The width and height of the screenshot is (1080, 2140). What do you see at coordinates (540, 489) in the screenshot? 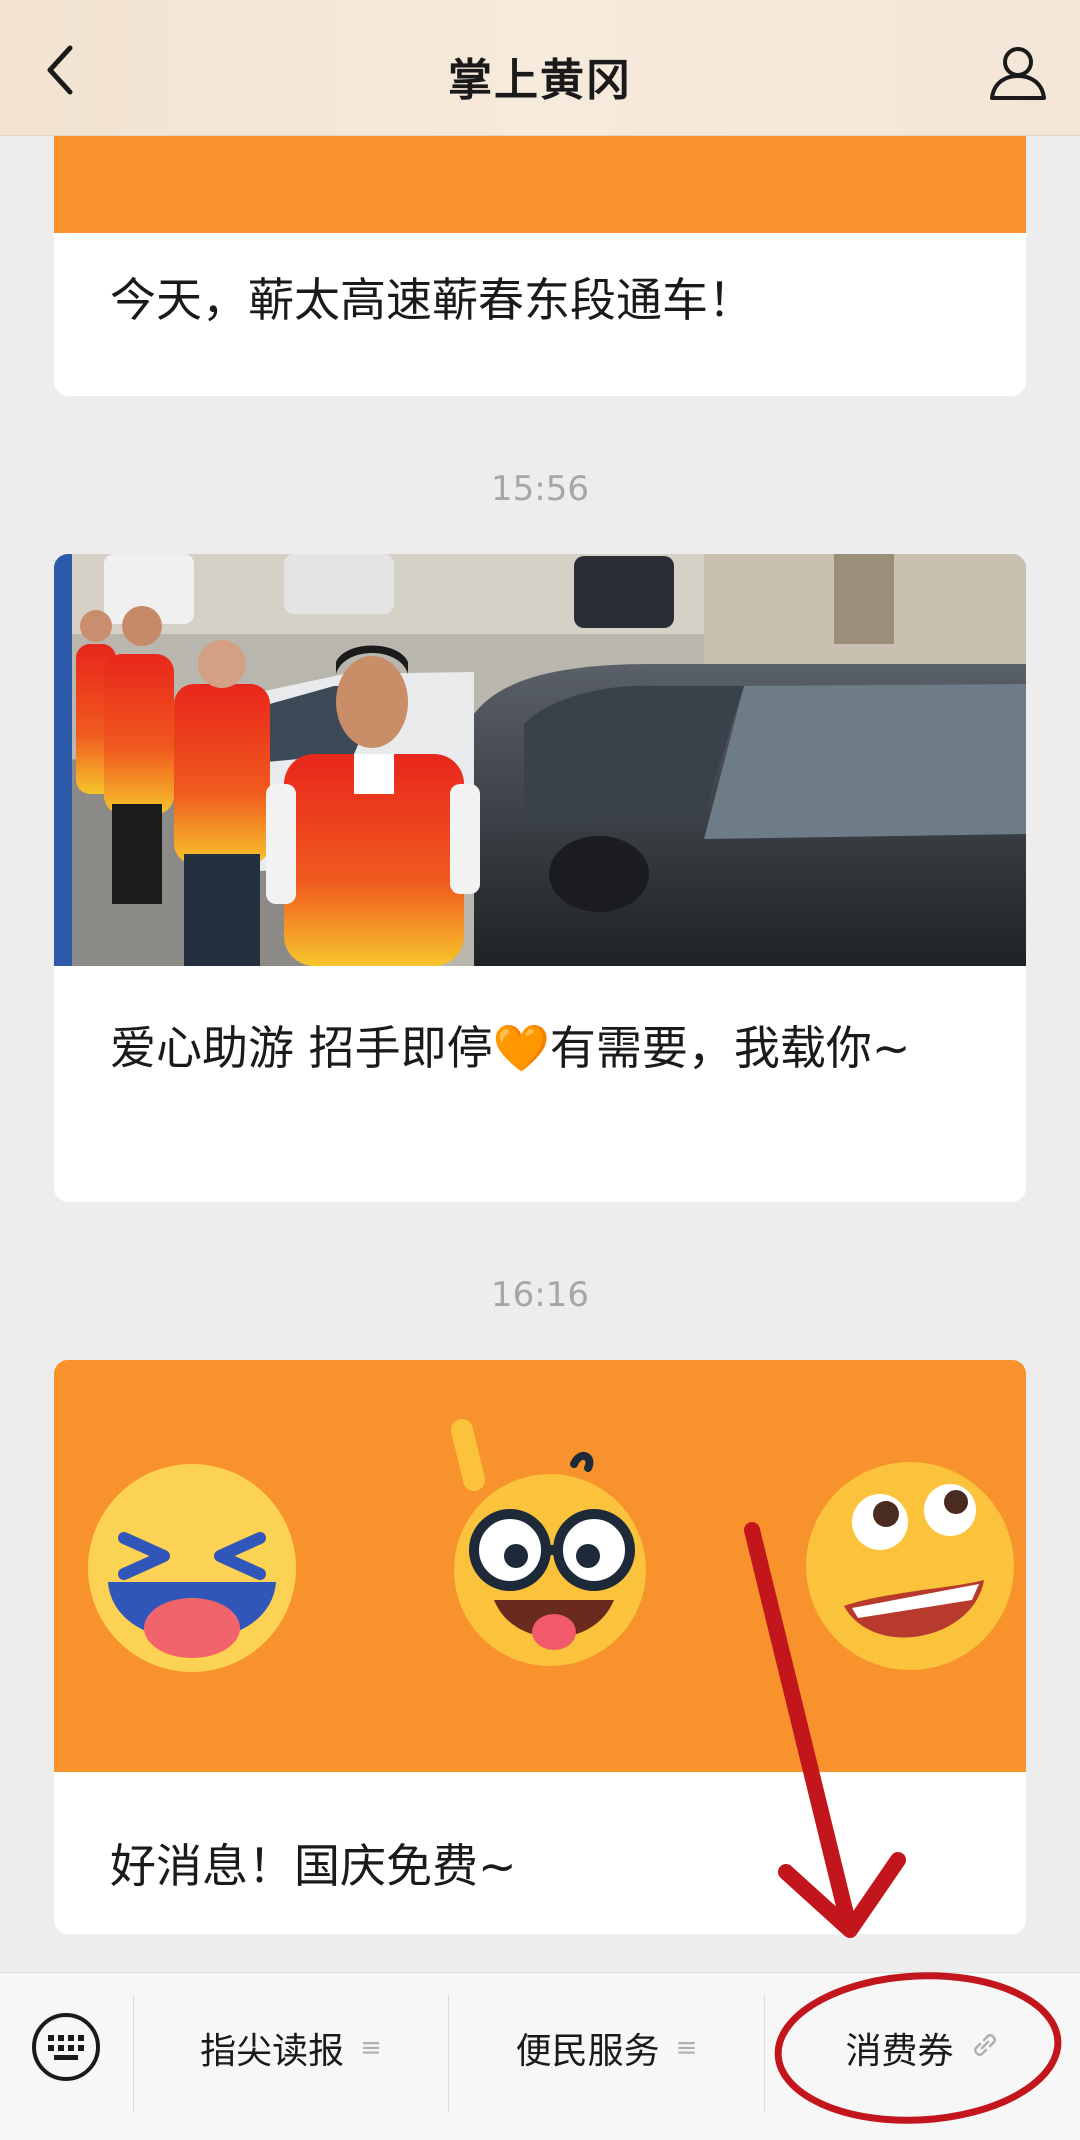
I see `message-timestamp: 15:56` at bounding box center [540, 489].